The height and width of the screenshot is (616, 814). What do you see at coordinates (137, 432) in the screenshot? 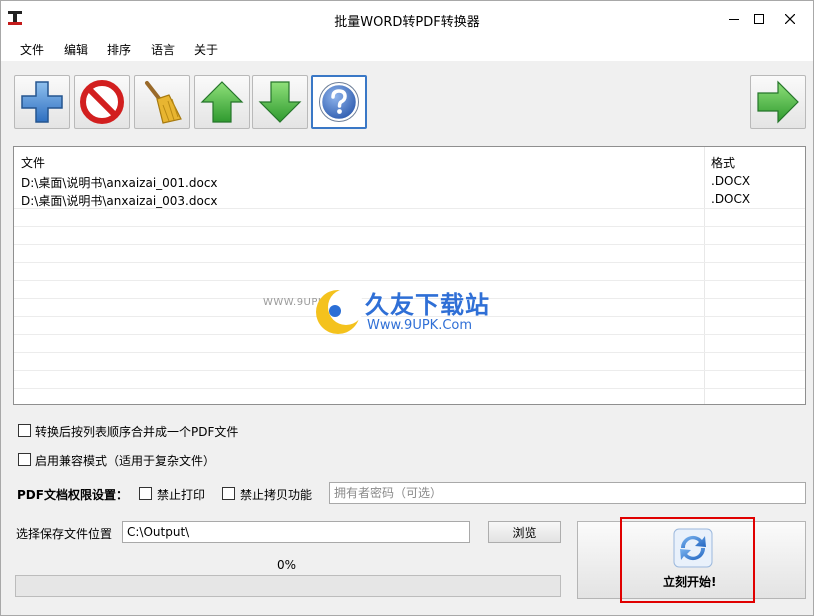
I see `merge-label: 转换后按列表顺序合并成一个PDF文件` at bounding box center [137, 432].